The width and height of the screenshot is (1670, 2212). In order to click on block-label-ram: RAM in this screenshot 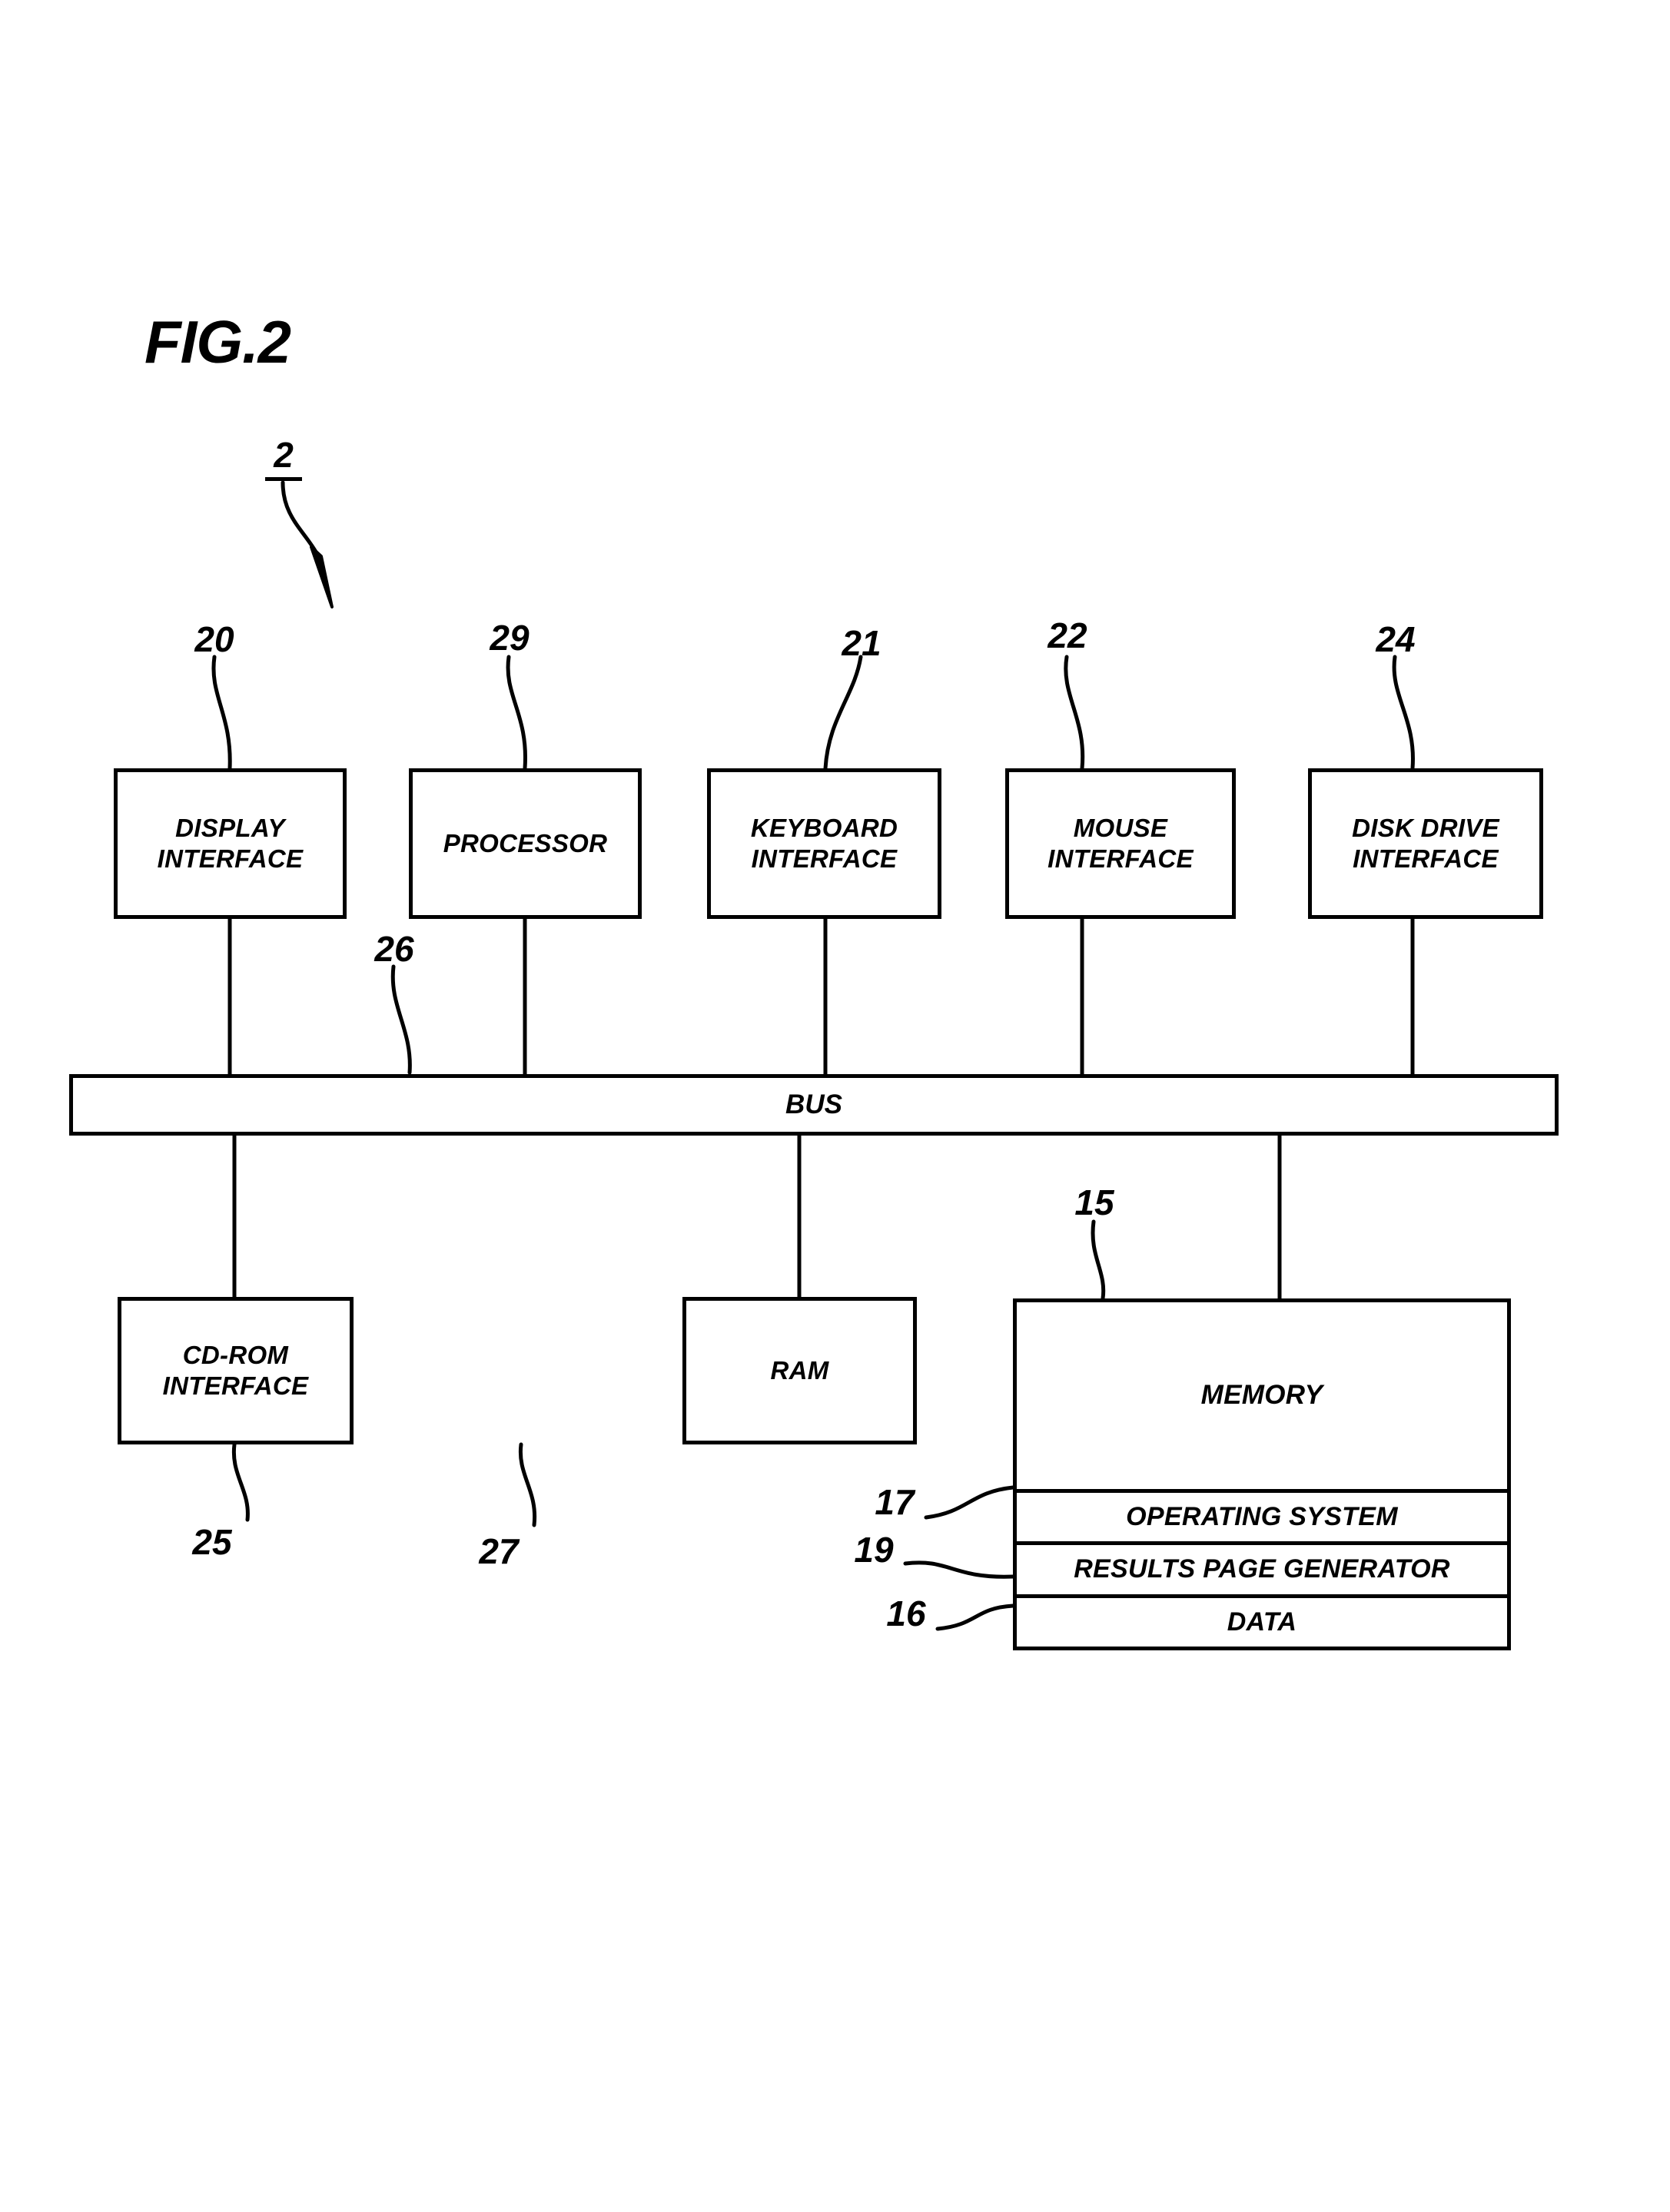, I will do `click(799, 1370)`.